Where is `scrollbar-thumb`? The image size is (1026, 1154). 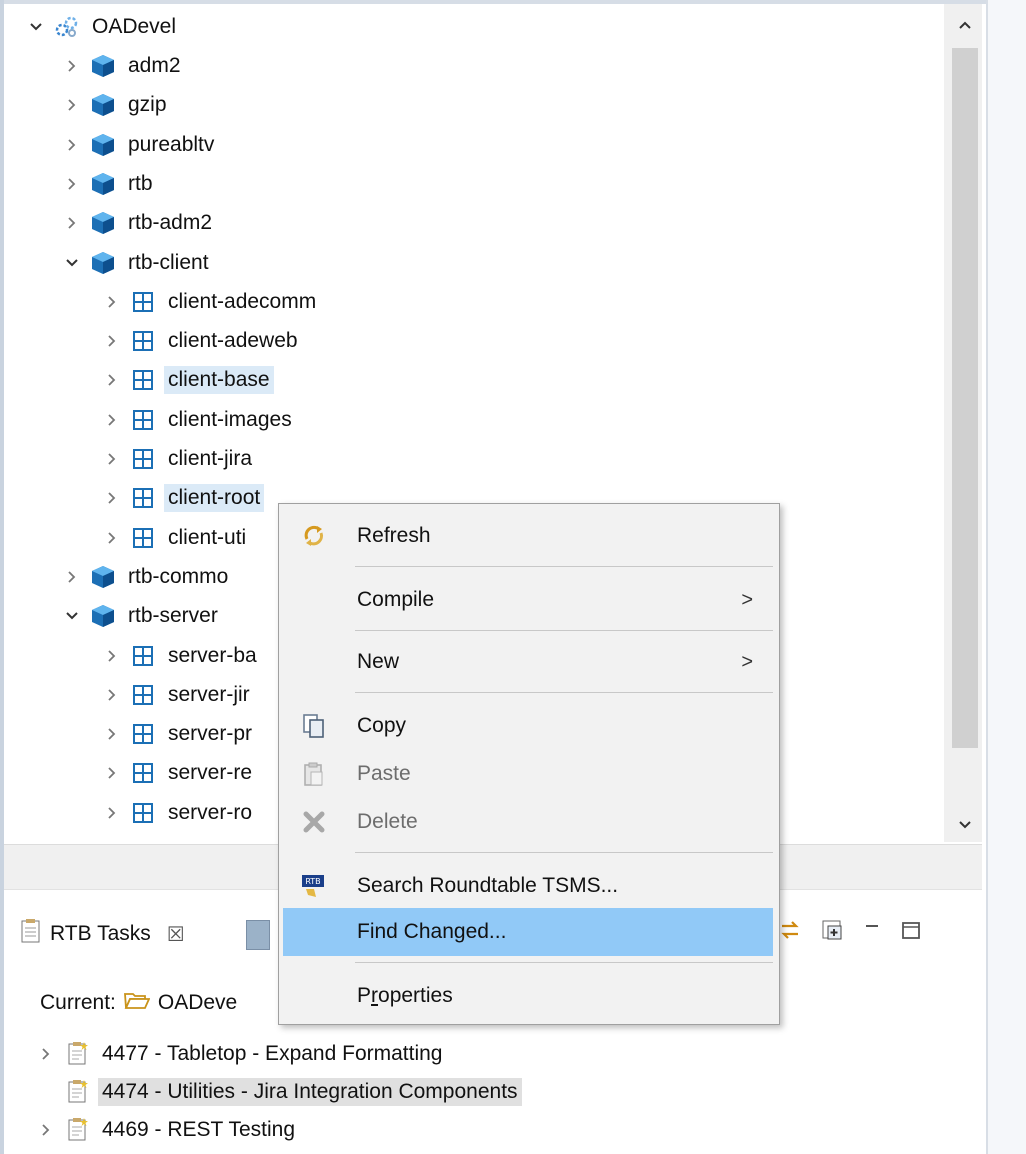
scrollbar-thumb is located at coordinates (965, 398).